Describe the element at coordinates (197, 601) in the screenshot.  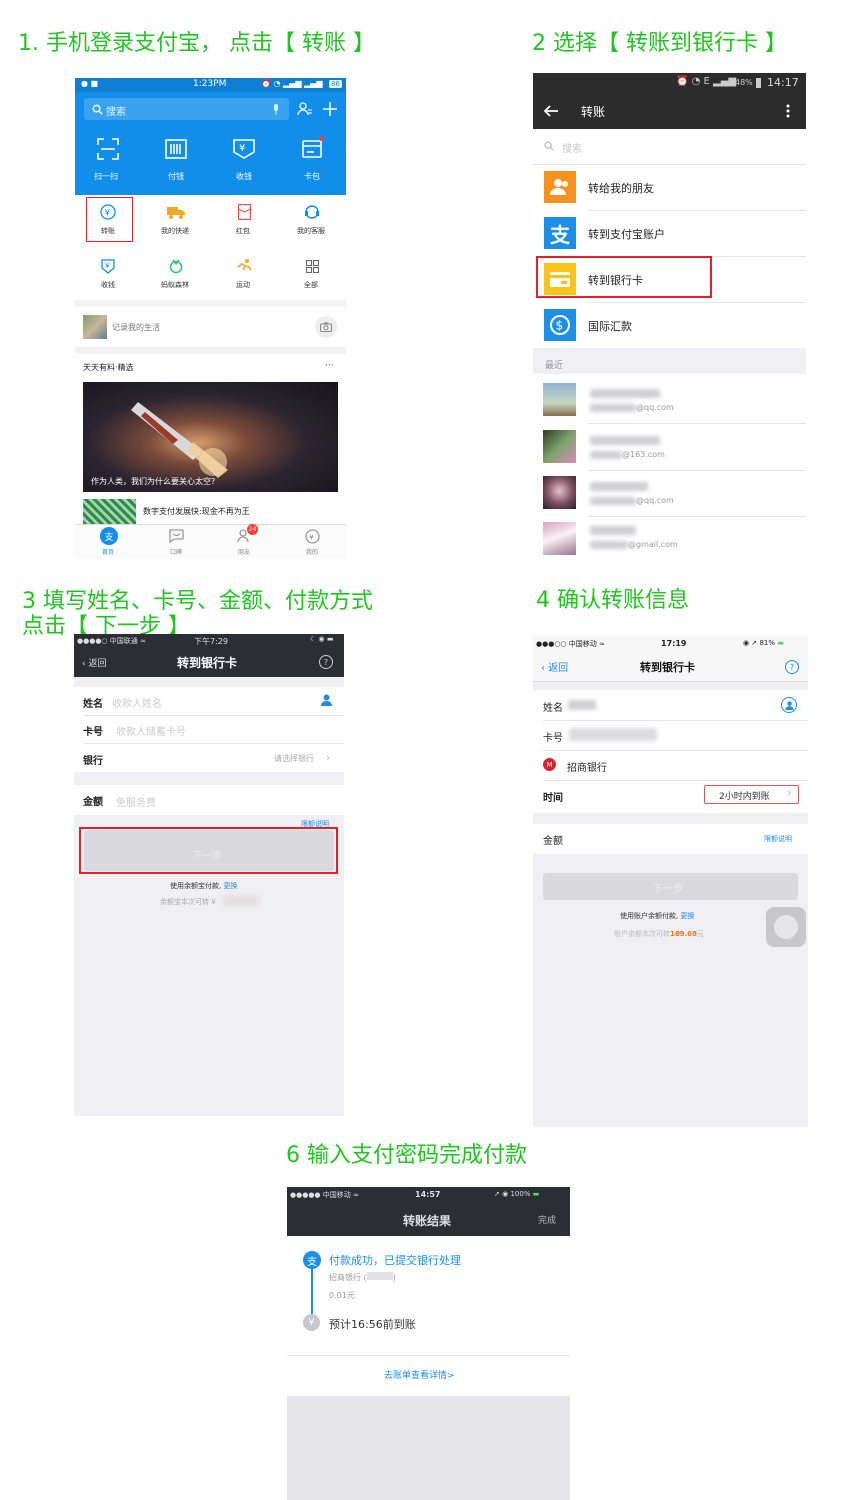
I see `step3-title: 3 填写姓名、卡号、金额、付款方式` at that location.